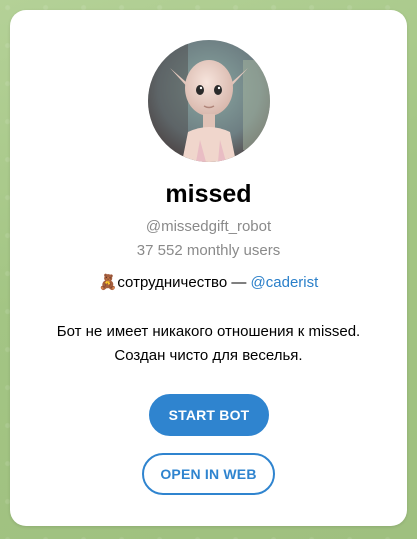 The image size is (417, 539). Describe the element at coordinates (208, 226) in the screenshot. I see `bot-username: @missedgift_robot` at that location.